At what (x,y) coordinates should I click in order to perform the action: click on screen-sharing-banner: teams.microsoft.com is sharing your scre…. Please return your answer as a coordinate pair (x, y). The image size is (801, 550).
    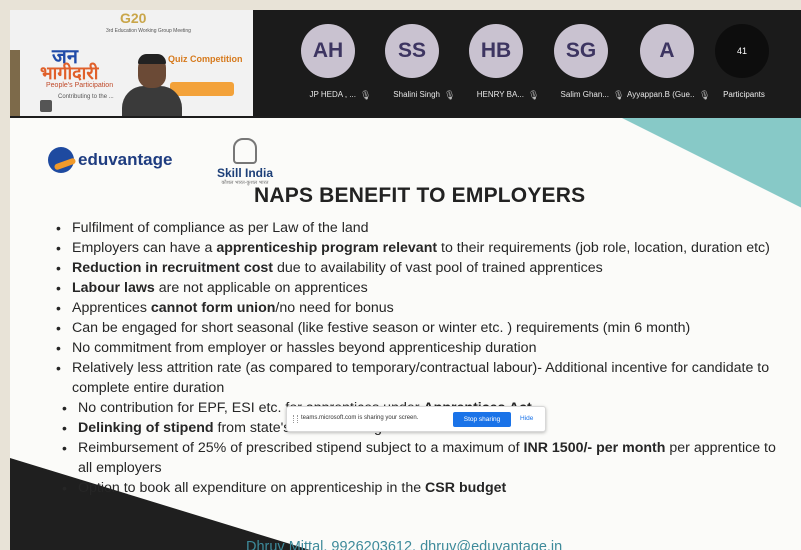
    Looking at the image, I should click on (416, 419).